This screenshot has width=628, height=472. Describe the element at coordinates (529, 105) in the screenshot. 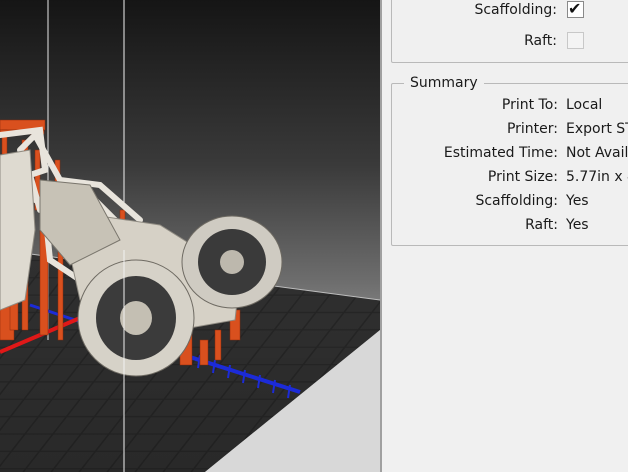

I see `summary-label: Print To:` at that location.